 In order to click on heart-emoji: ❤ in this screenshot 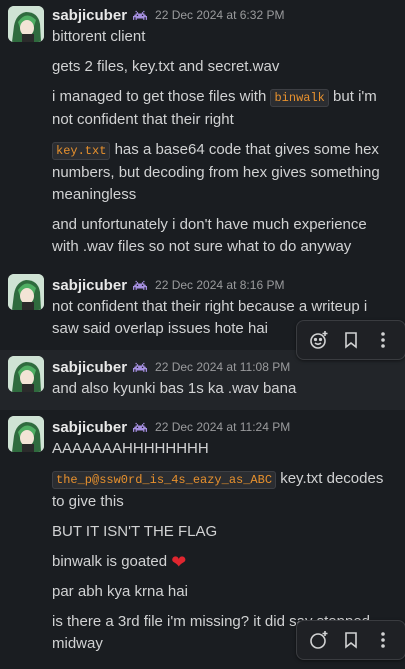, I will do `click(179, 562)`.